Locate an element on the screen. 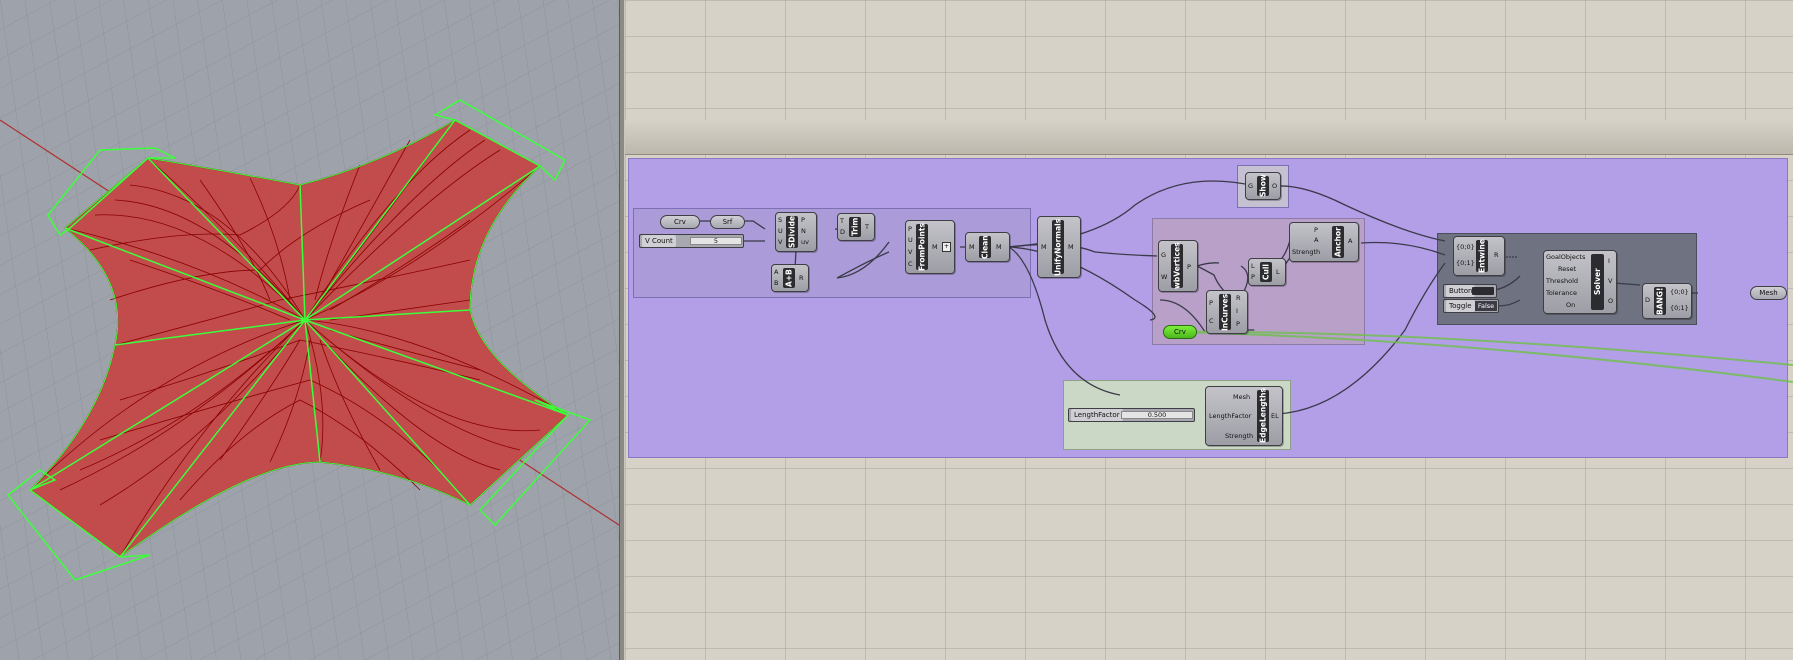 The image size is (1793, 660). frompoints-out-m: M is located at coordinates (935, 247).